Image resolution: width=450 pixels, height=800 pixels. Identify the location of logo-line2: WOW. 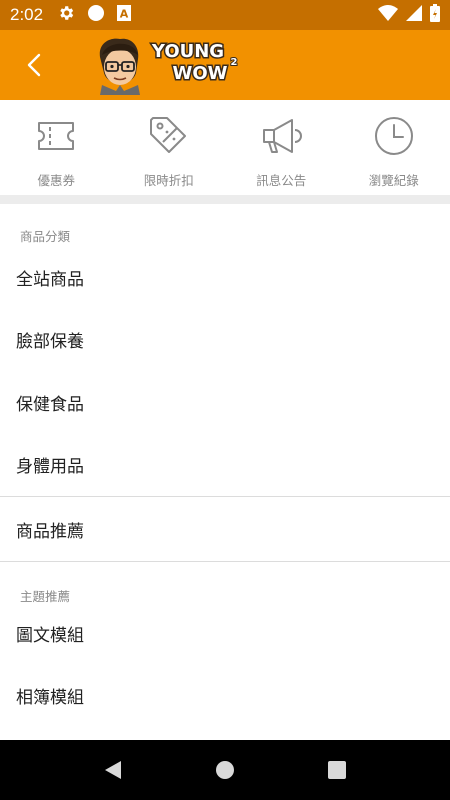
(199, 73).